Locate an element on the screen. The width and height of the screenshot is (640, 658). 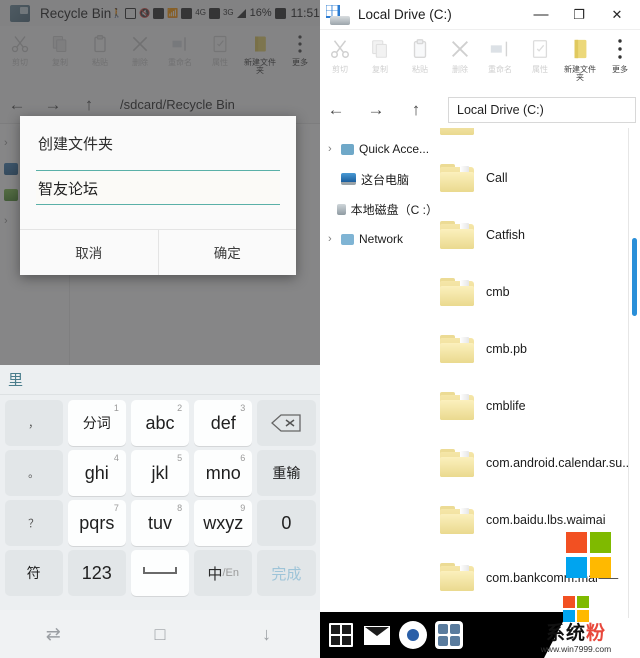
download-arrow-icon: ↓ is located at coordinates (266, 634).